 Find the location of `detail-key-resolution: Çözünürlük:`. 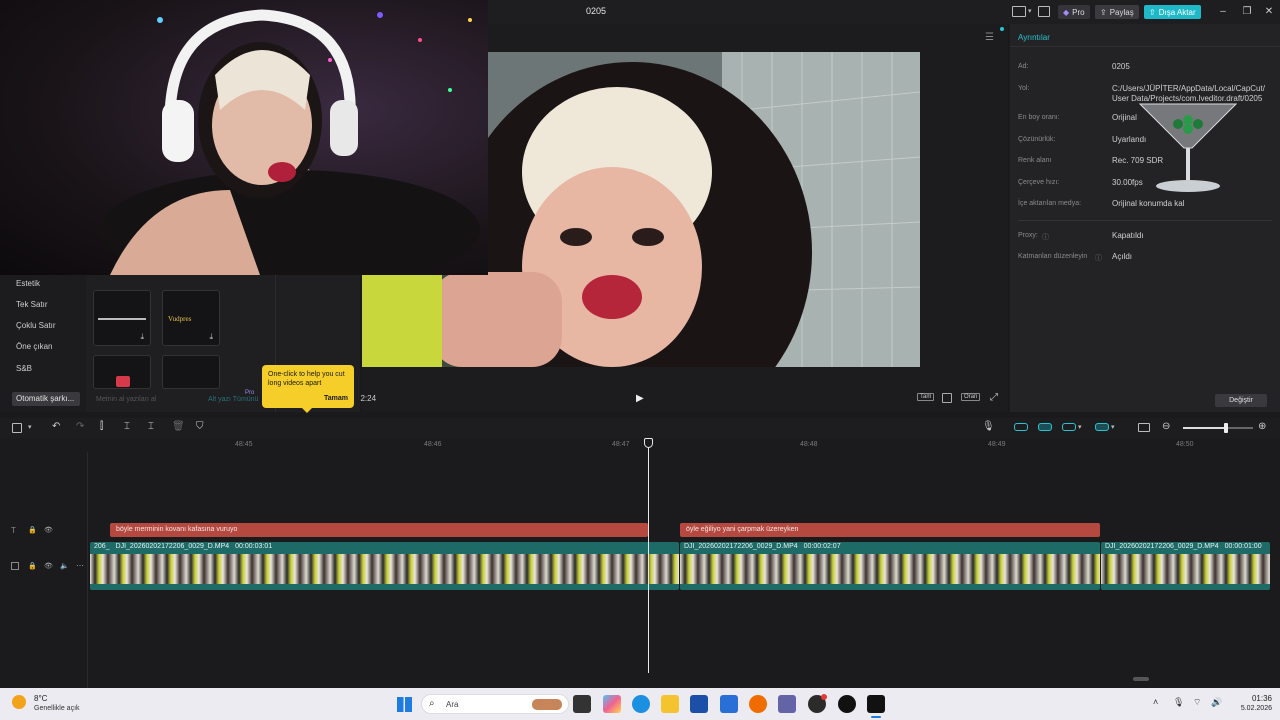

detail-key-resolution: Çözünürlük: is located at coordinates (1037, 139).